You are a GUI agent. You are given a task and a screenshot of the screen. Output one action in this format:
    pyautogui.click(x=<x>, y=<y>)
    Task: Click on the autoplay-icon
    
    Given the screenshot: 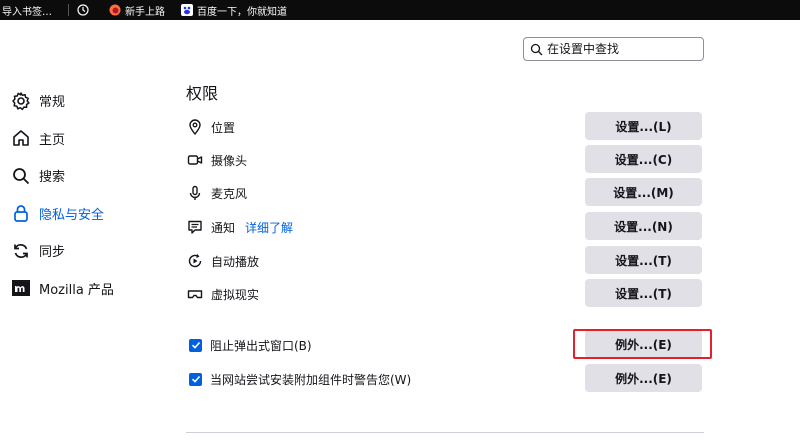 What is the action you would take?
    pyautogui.click(x=195, y=261)
    